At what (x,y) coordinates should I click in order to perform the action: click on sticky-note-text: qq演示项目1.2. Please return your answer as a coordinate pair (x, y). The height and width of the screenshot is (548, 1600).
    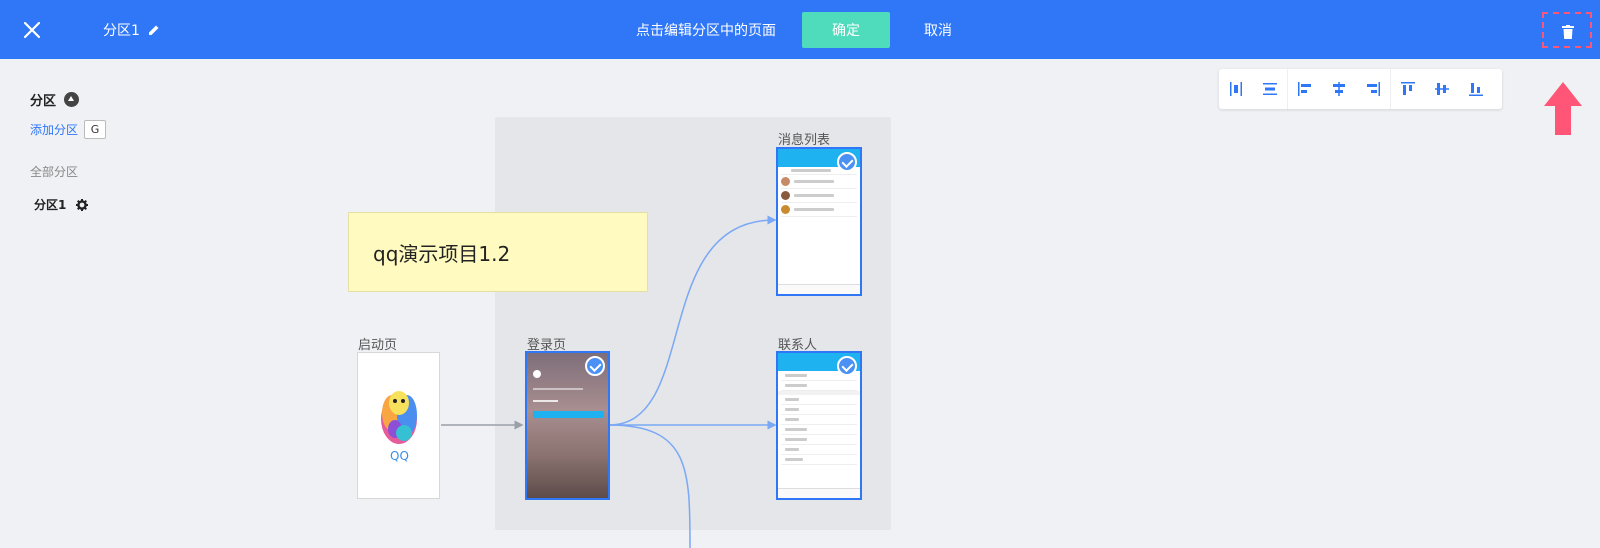
    Looking at the image, I should click on (442, 253).